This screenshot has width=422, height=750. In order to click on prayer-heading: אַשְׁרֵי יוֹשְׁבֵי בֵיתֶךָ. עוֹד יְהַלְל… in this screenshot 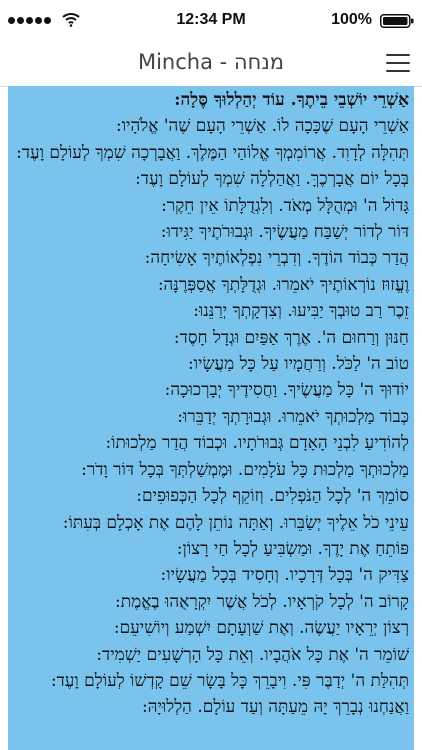, I will do `click(291, 100)`.